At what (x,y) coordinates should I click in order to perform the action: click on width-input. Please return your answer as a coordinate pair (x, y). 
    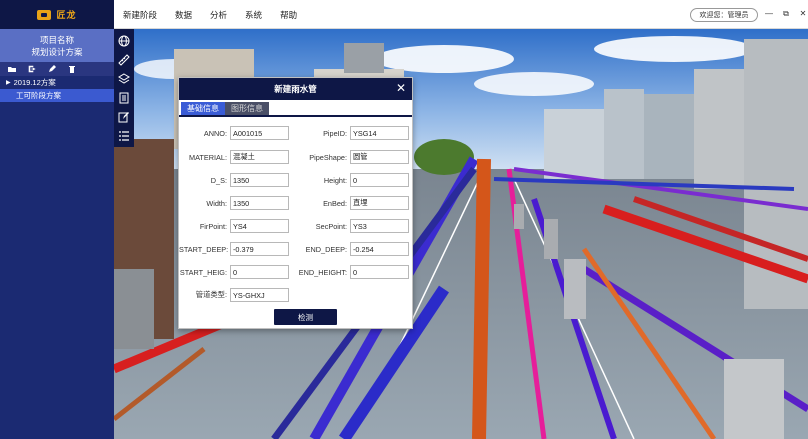
    Looking at the image, I should click on (259, 203).